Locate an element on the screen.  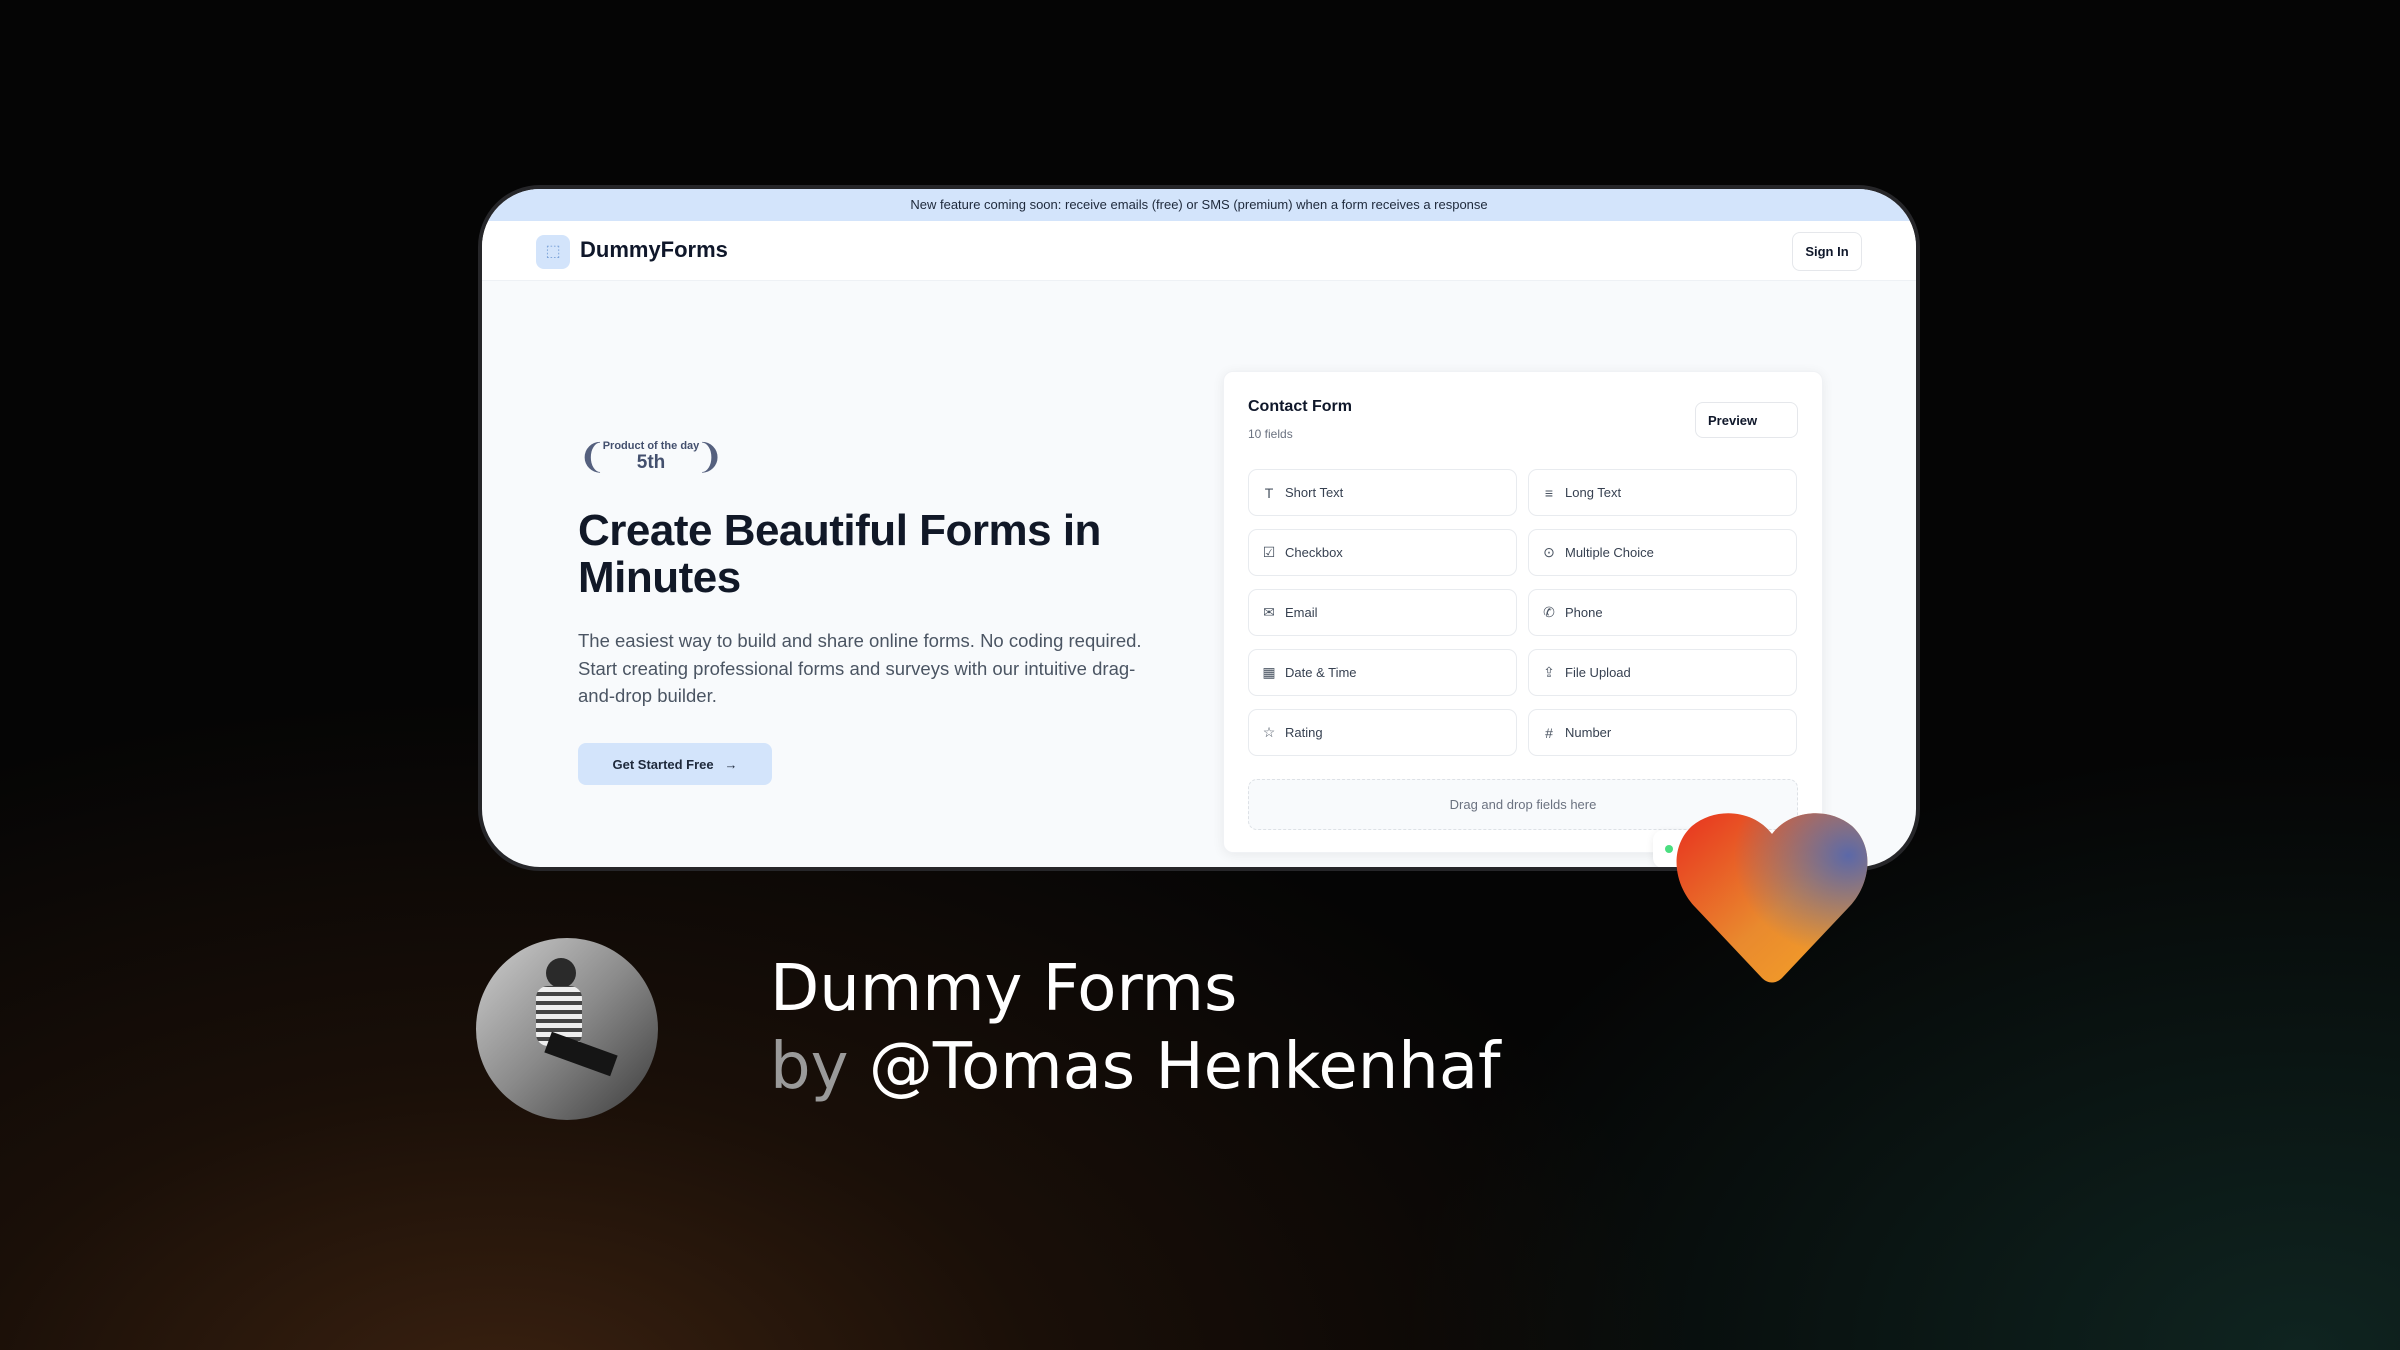
field-label: Long Text is located at coordinates (1593, 492).